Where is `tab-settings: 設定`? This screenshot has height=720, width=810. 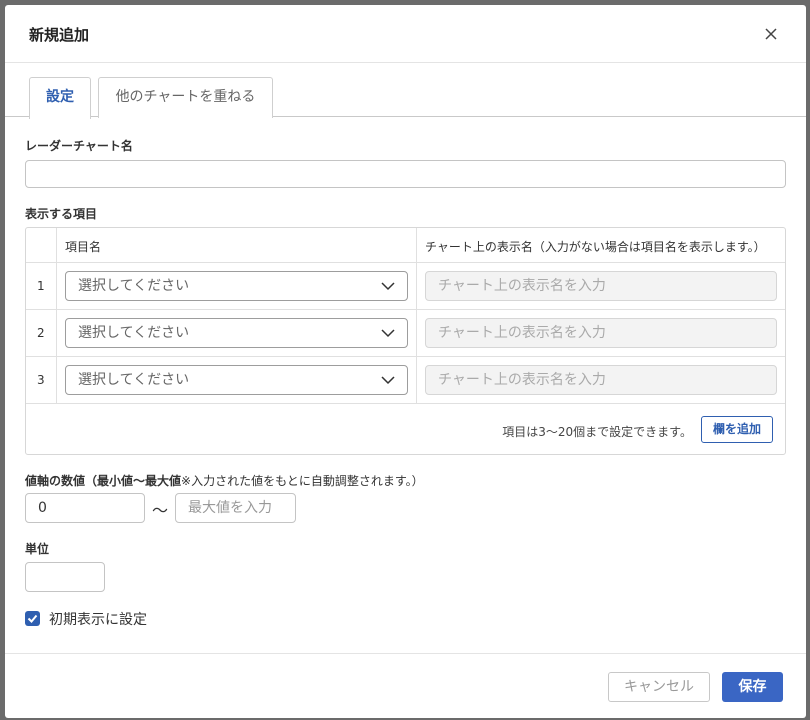
tab-settings: 設定 is located at coordinates (60, 98).